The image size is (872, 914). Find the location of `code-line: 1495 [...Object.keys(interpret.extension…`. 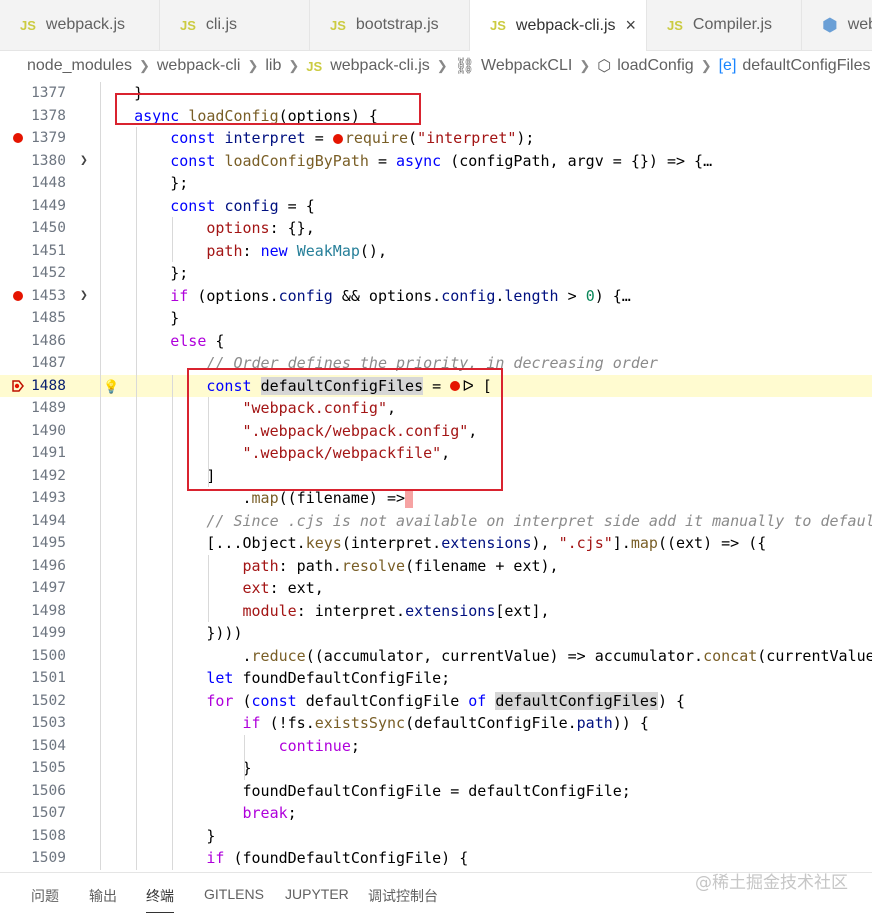

code-line: 1495 [...Object.keys(interpret.extension… is located at coordinates (436, 543).